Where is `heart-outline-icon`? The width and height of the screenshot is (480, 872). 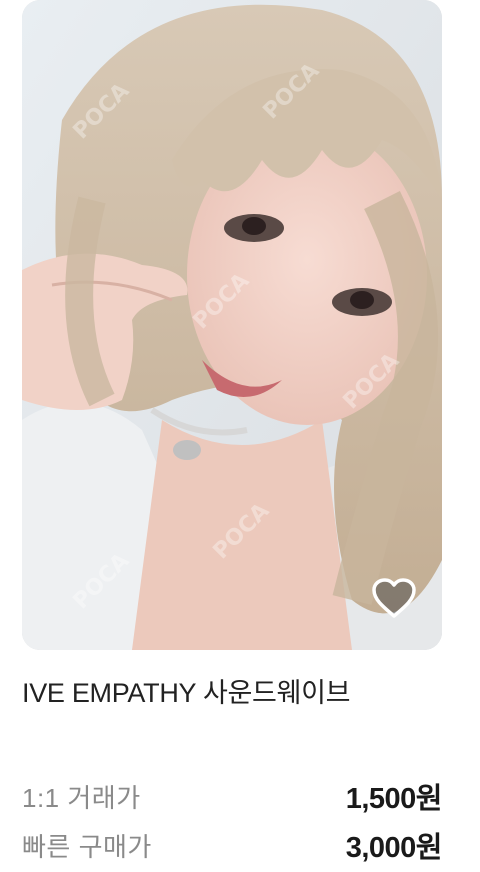 heart-outline-icon is located at coordinates (394, 598).